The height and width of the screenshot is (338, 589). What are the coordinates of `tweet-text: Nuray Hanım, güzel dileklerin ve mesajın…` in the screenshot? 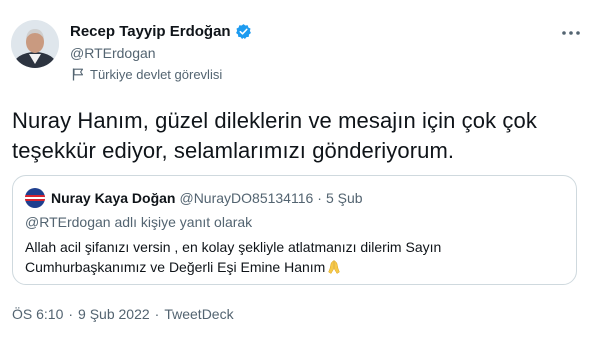 It's located at (274, 135).